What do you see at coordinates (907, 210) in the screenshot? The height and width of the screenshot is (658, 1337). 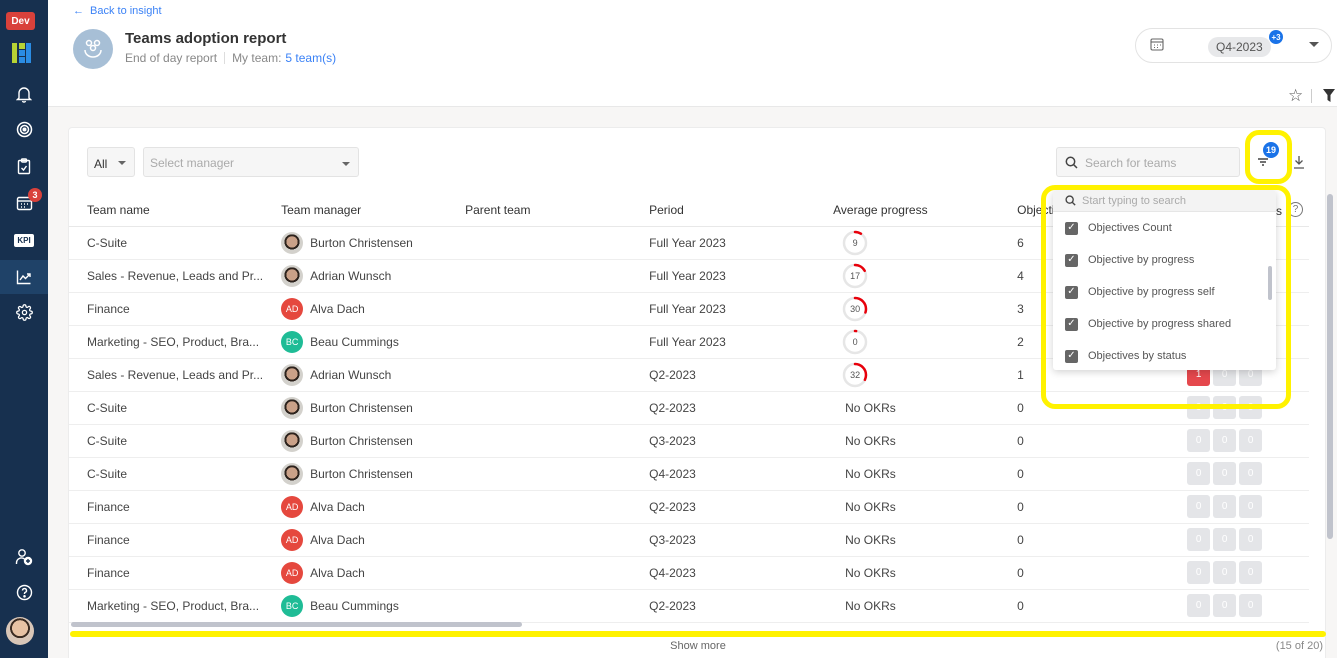 I see `col-average-progress: Average progress` at bounding box center [907, 210].